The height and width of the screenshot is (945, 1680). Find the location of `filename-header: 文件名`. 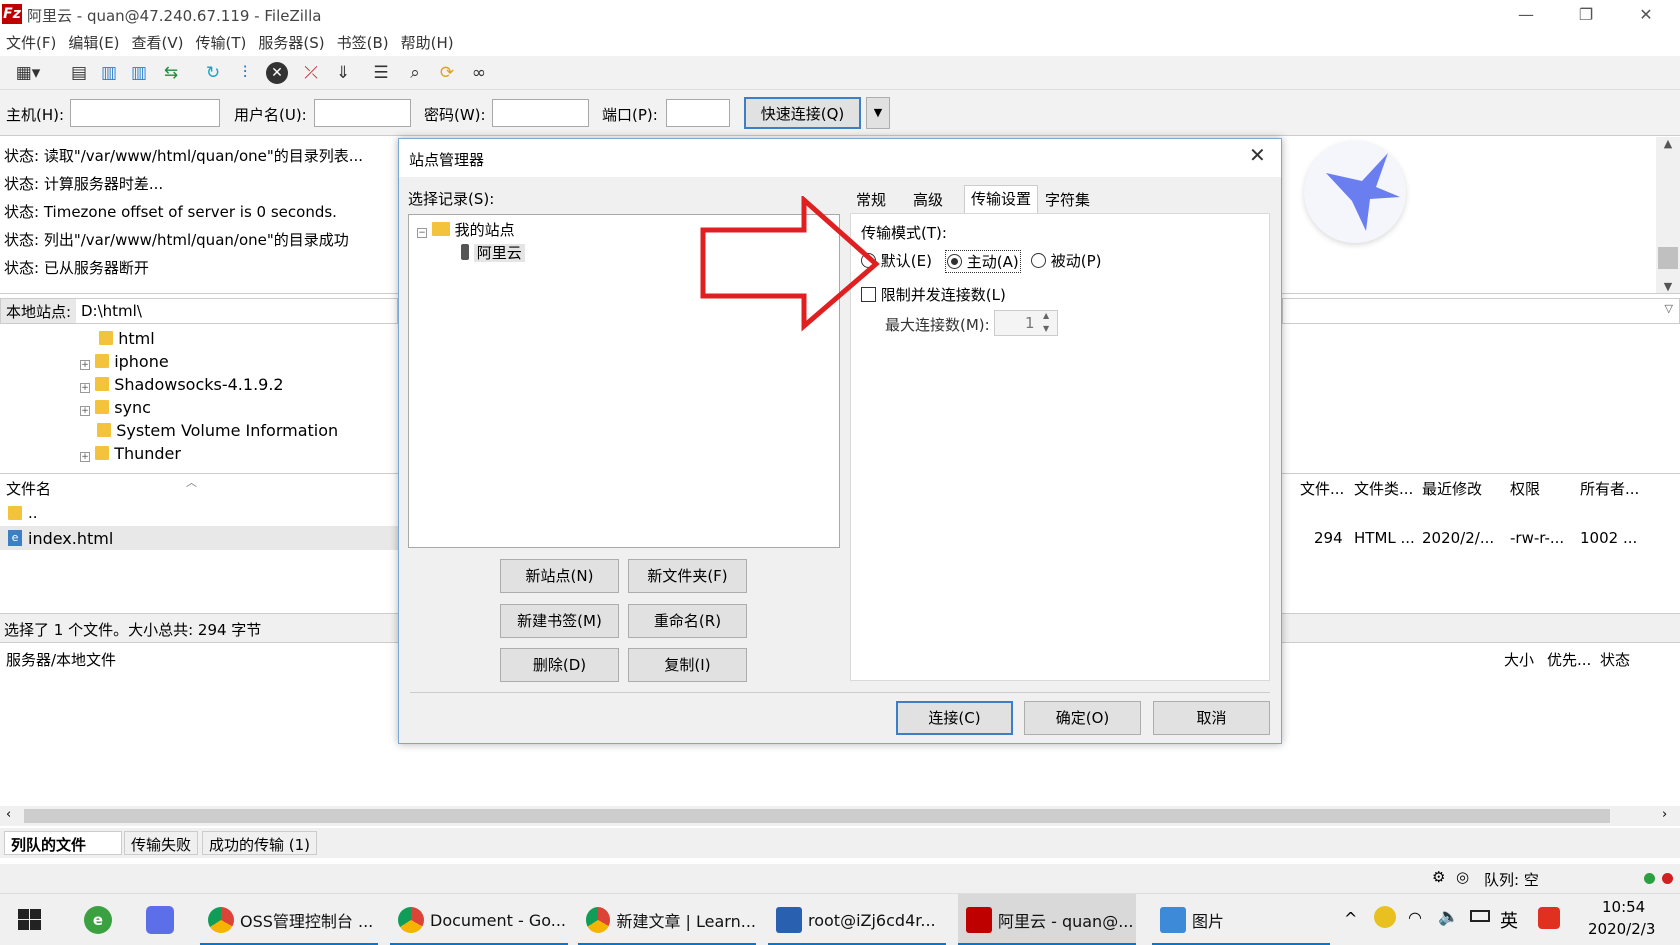

filename-header: 文件名 is located at coordinates (28, 488).